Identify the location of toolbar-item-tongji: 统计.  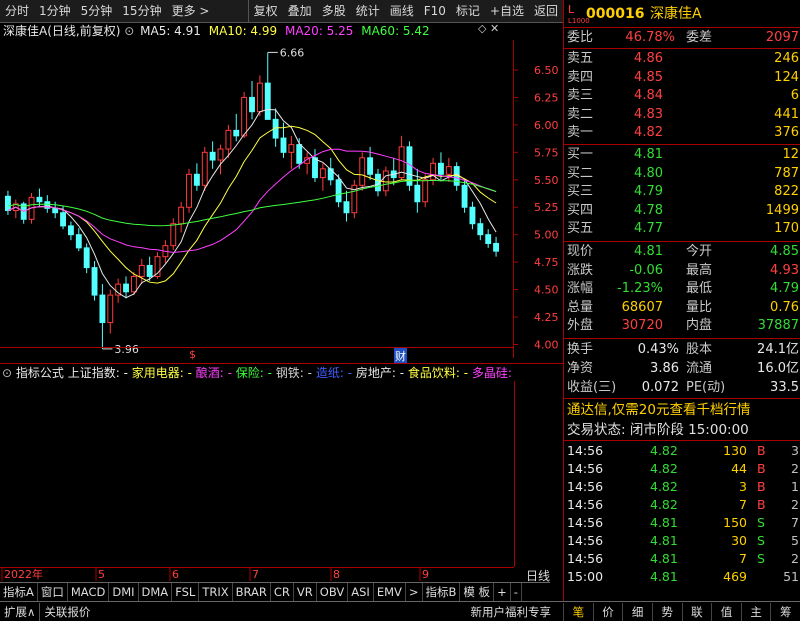
(368, 11).